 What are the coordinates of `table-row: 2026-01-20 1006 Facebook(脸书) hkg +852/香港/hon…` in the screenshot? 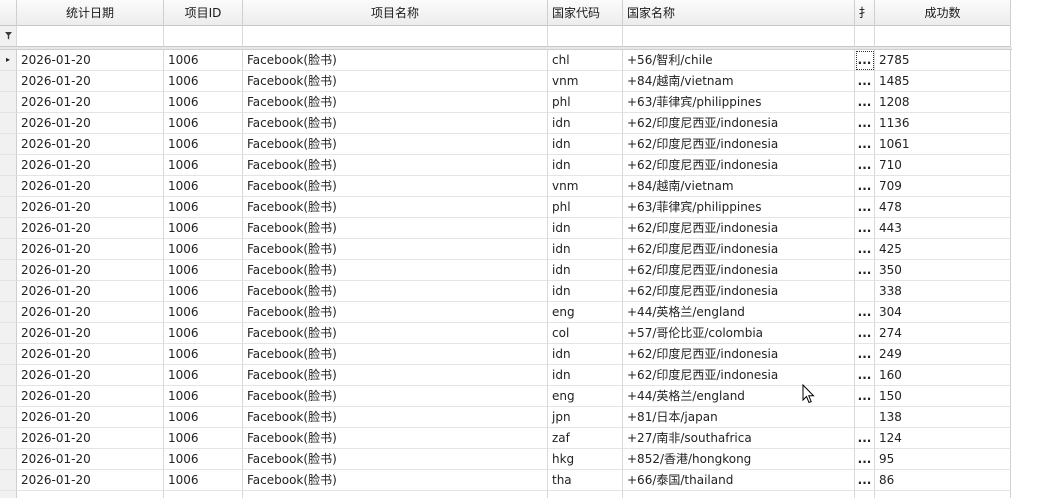 It's located at (505, 459).